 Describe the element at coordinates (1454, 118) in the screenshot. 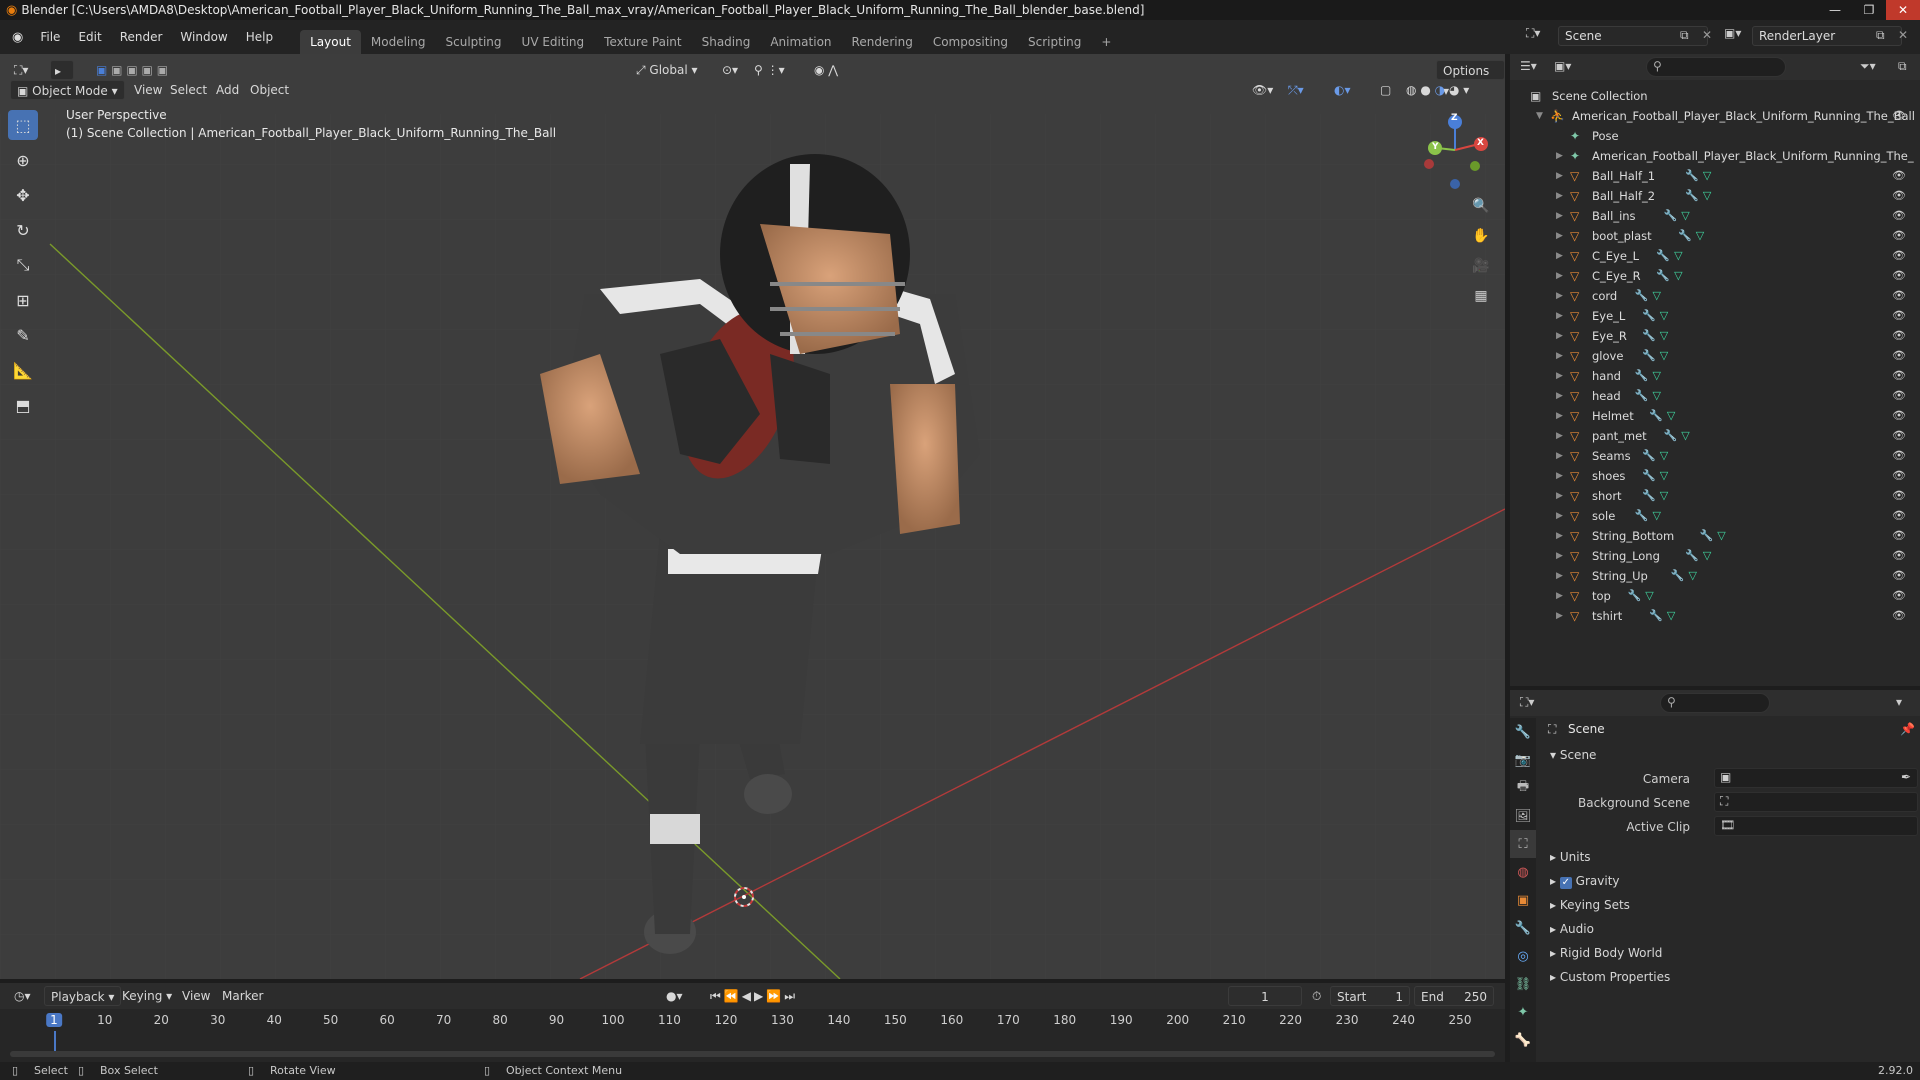

I see `gizmo-z-label: Z` at that location.